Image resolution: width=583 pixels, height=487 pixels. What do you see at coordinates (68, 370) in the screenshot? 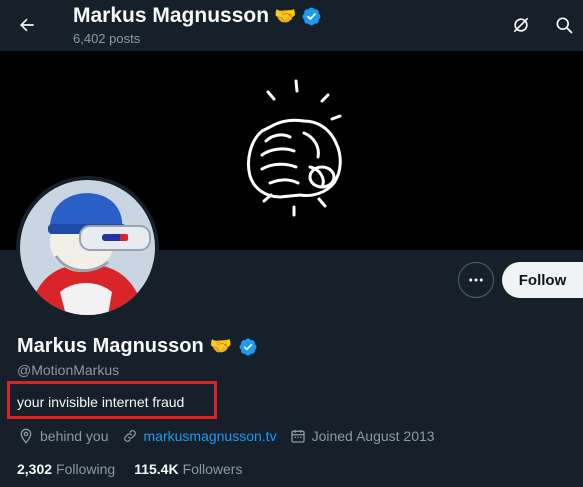
I see `profile-handle: @MotionMarkus` at bounding box center [68, 370].